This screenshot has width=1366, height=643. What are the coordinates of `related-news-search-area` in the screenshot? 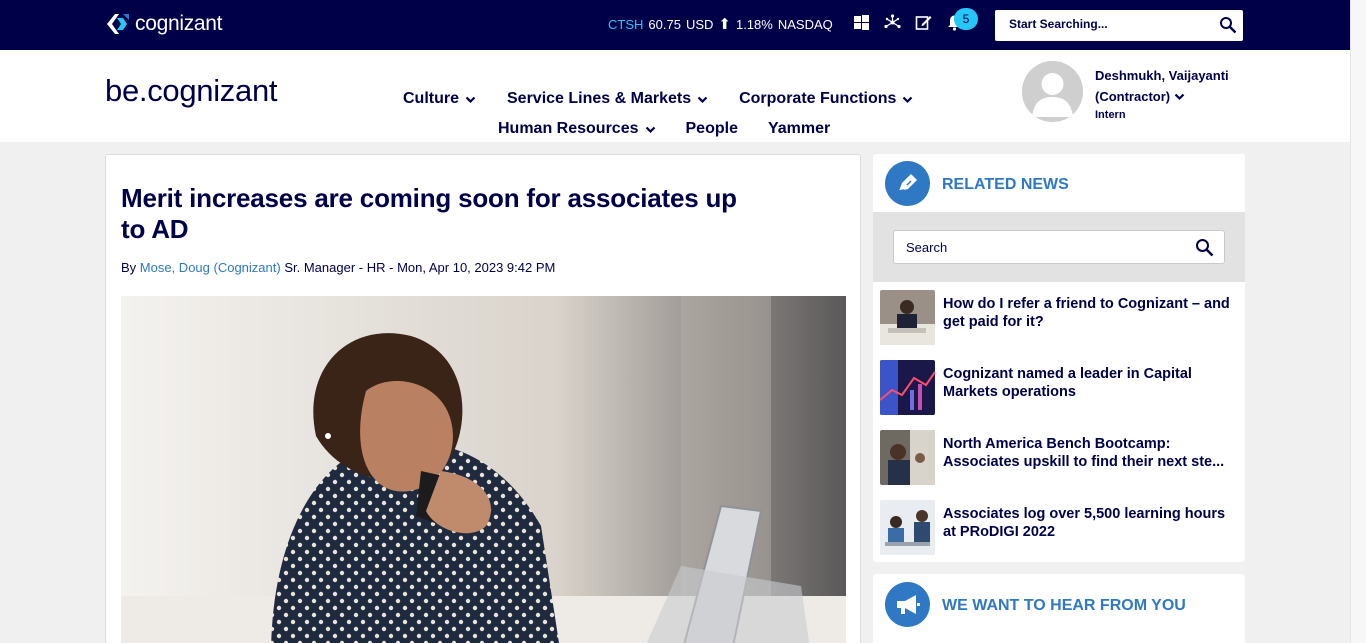 It's located at (1059, 247).